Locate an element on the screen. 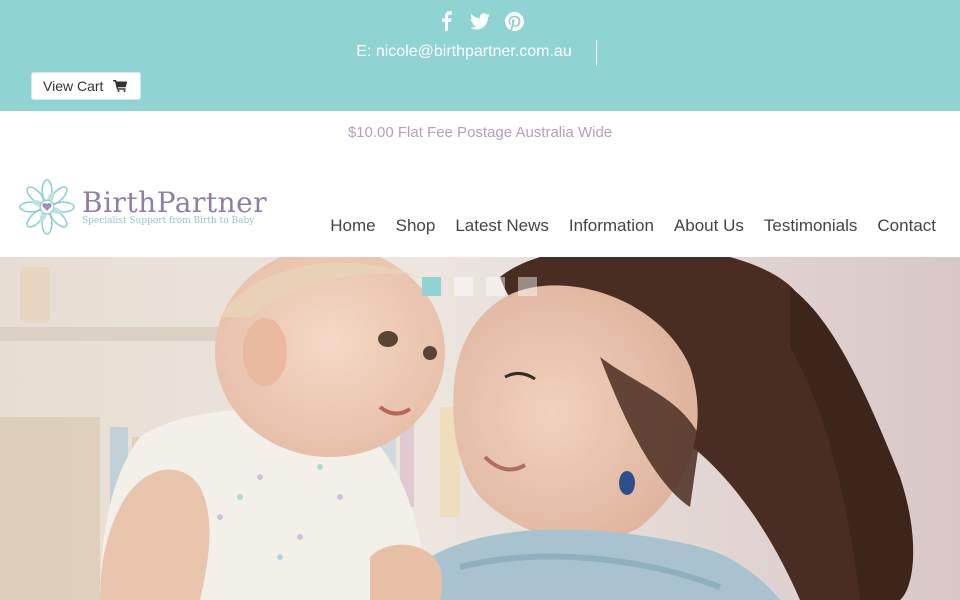 The image size is (960, 600). email-address: nicole@birthpartner.com.au is located at coordinates (473, 51).